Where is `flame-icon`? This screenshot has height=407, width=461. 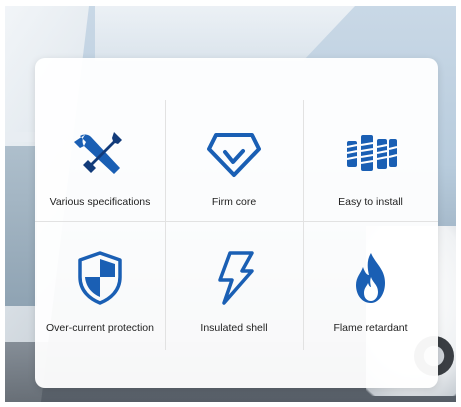 flame-icon is located at coordinates (371, 278).